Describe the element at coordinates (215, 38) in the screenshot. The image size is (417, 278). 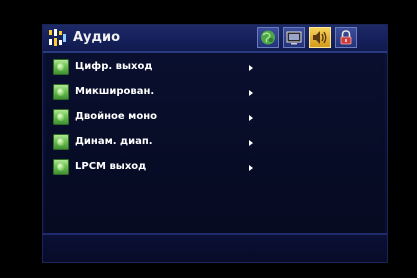
I see `menu-header: Аудио` at that location.